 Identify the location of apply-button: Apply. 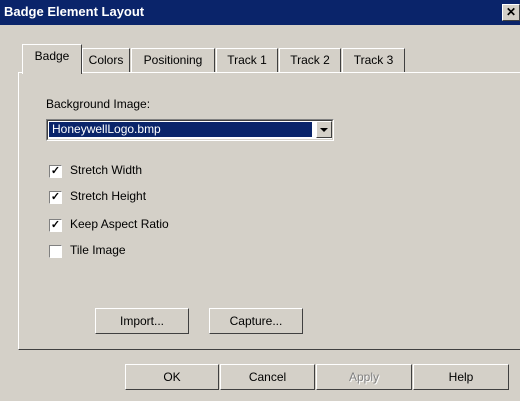
(364, 377).